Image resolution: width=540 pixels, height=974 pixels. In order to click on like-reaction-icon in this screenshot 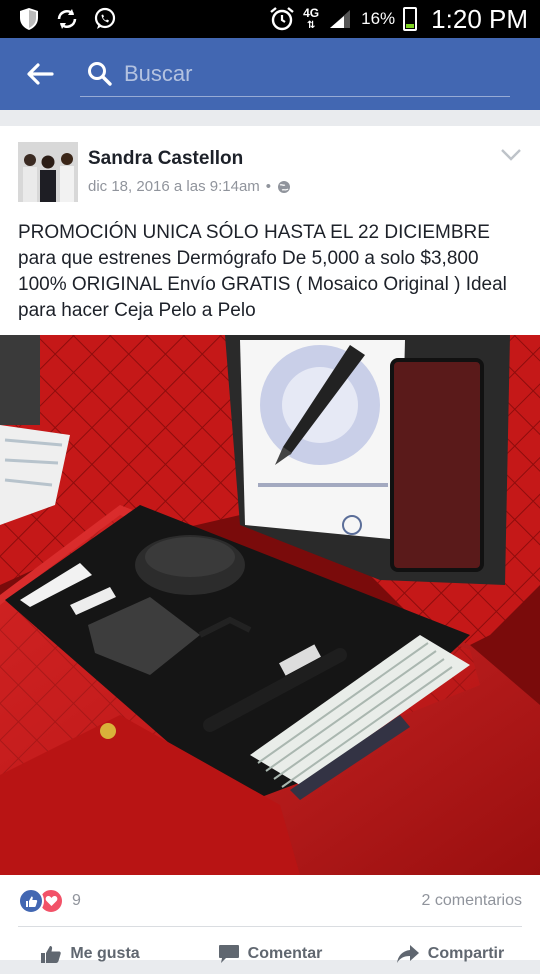, I will do `click(31, 901)`.